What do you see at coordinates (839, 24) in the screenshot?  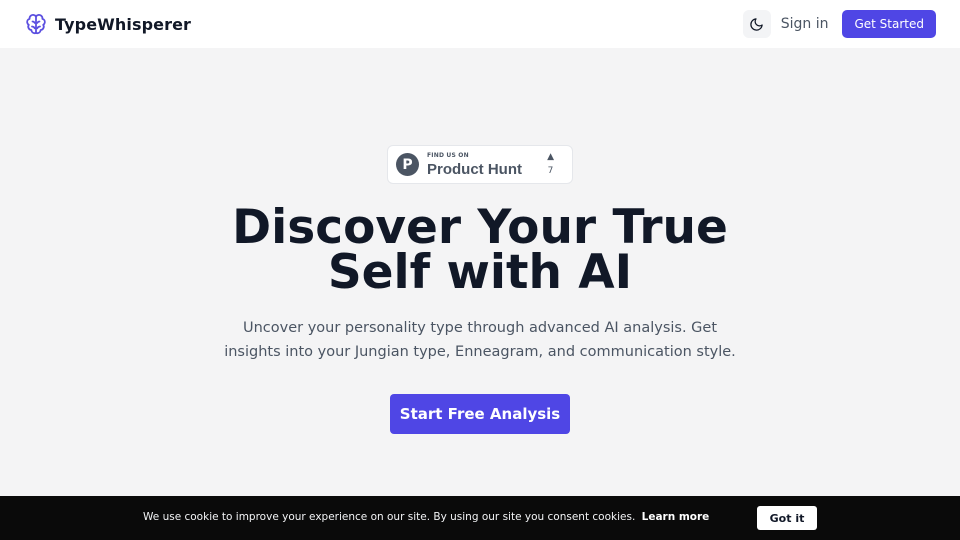 I see `header-actions: Sign in Get Started` at bounding box center [839, 24].